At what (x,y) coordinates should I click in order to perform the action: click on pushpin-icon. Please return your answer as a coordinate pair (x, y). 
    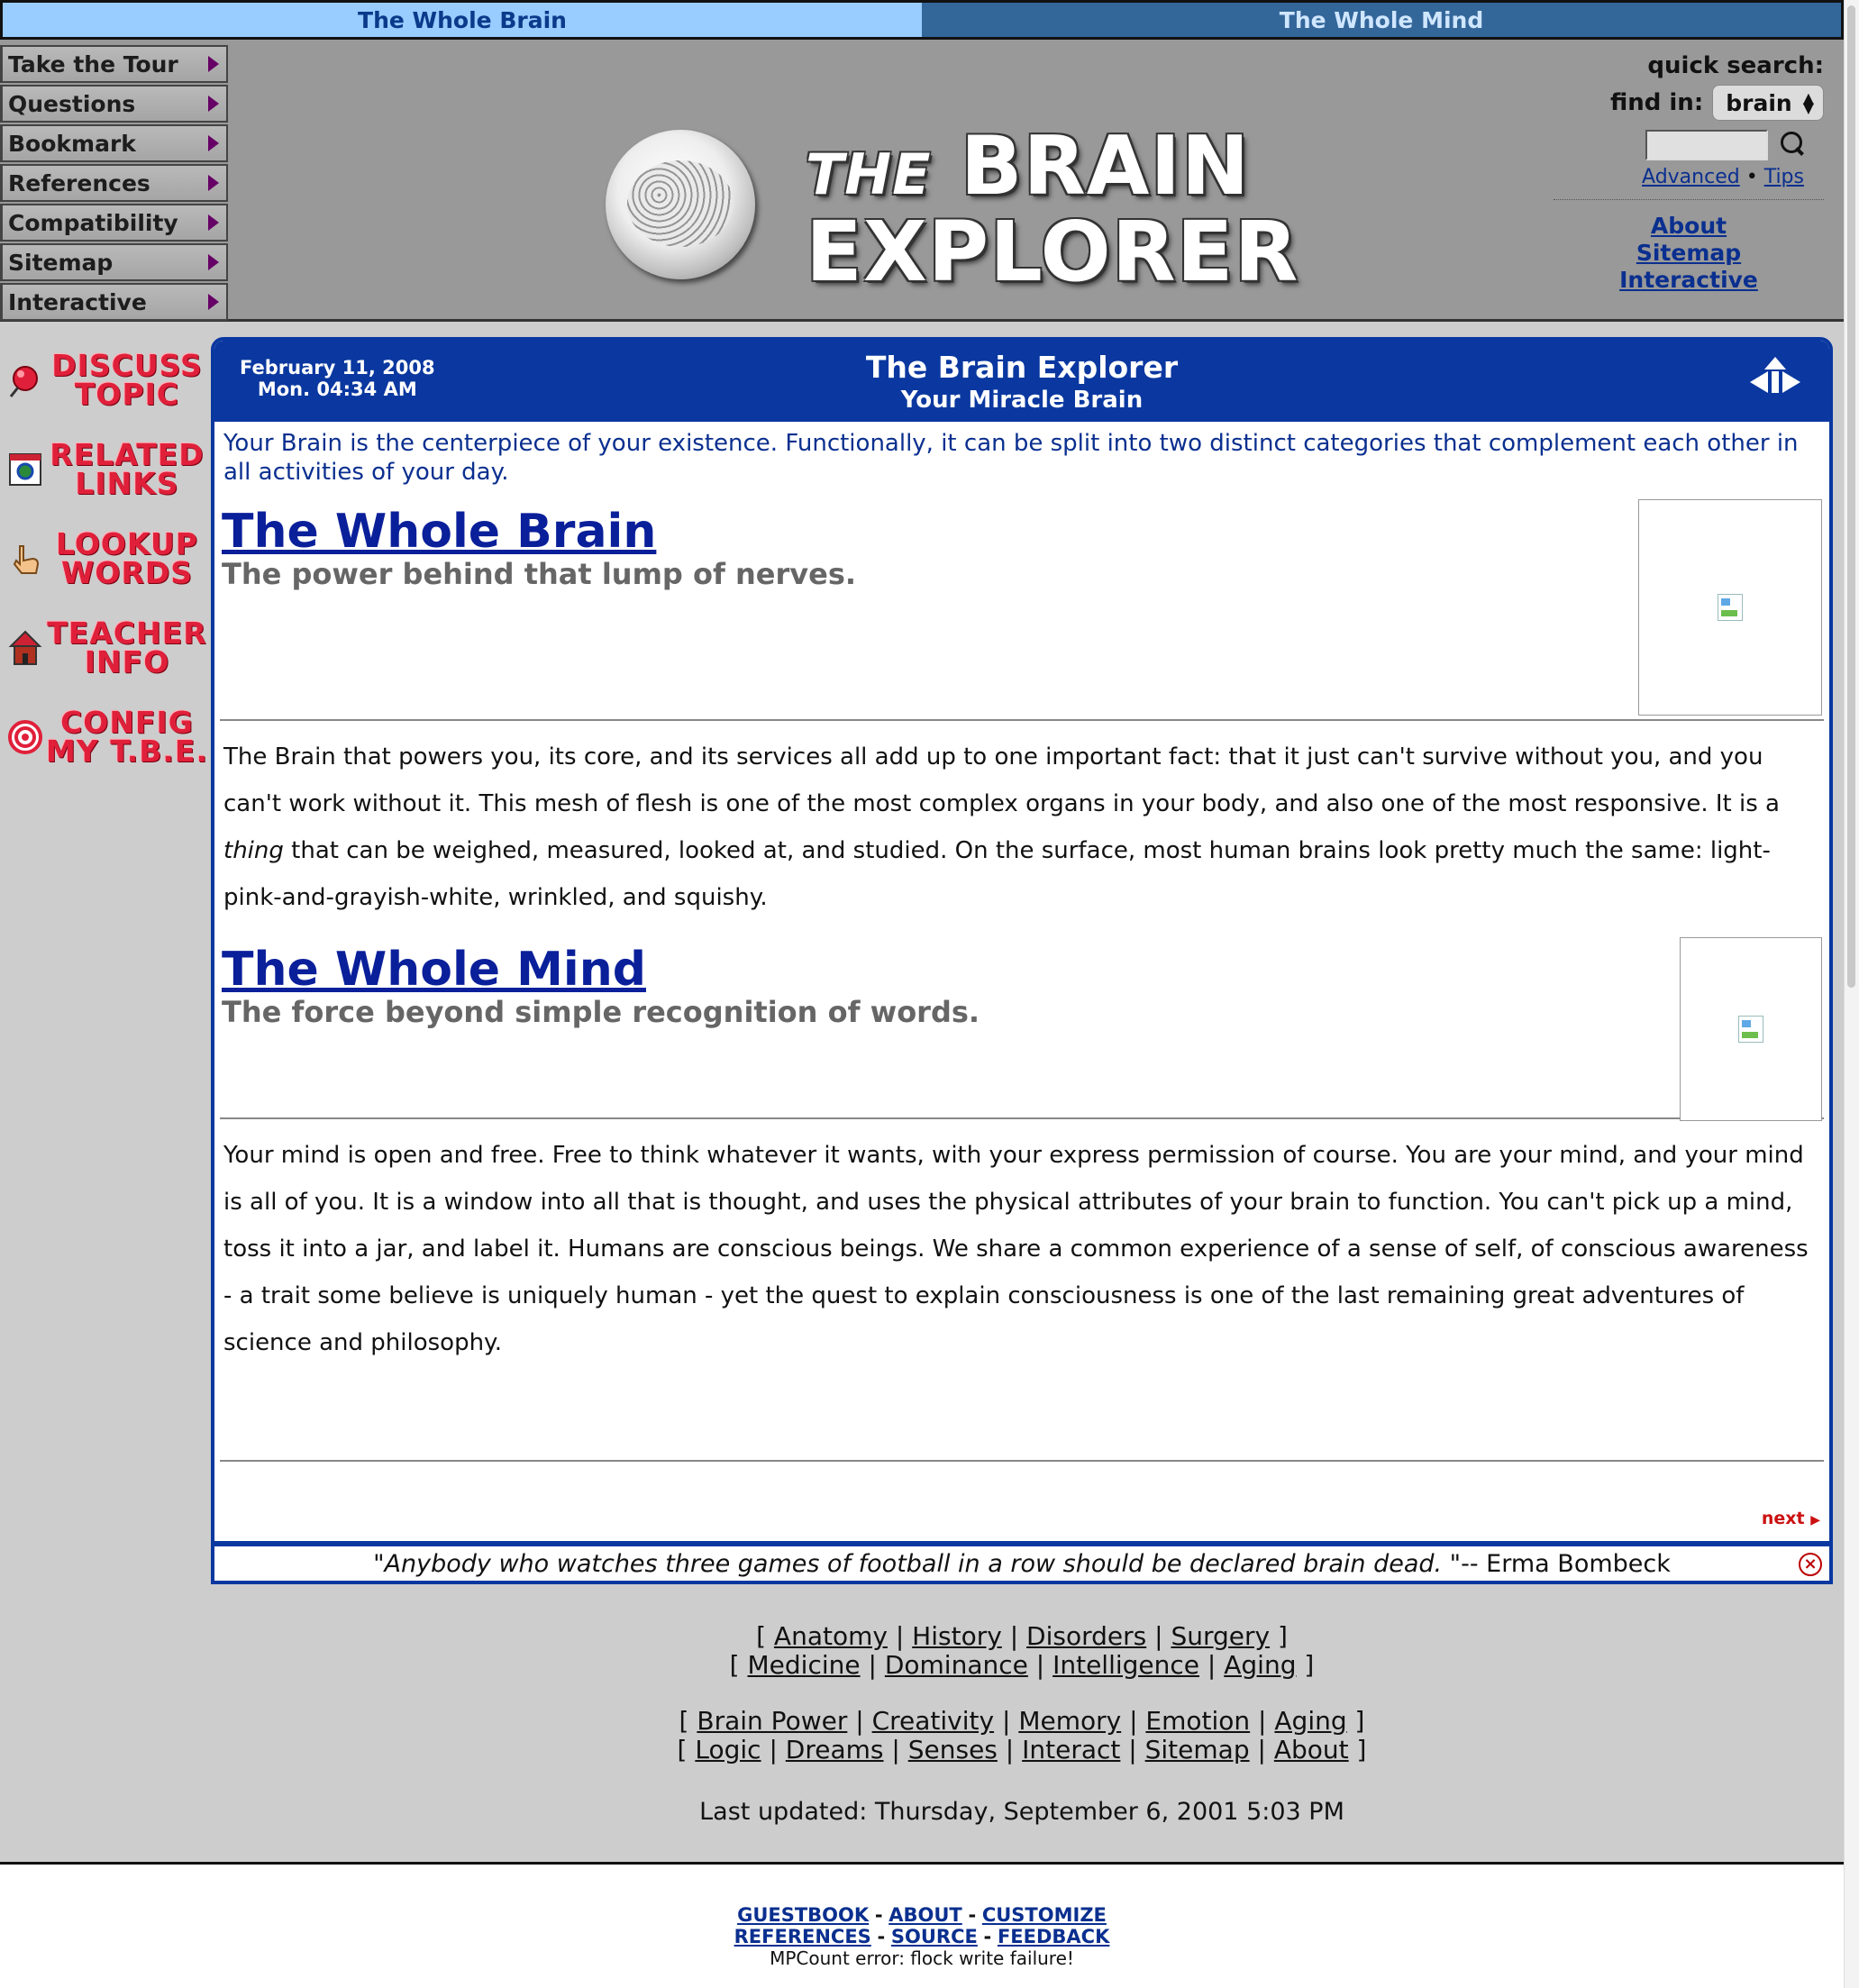
    Looking at the image, I should click on (25, 380).